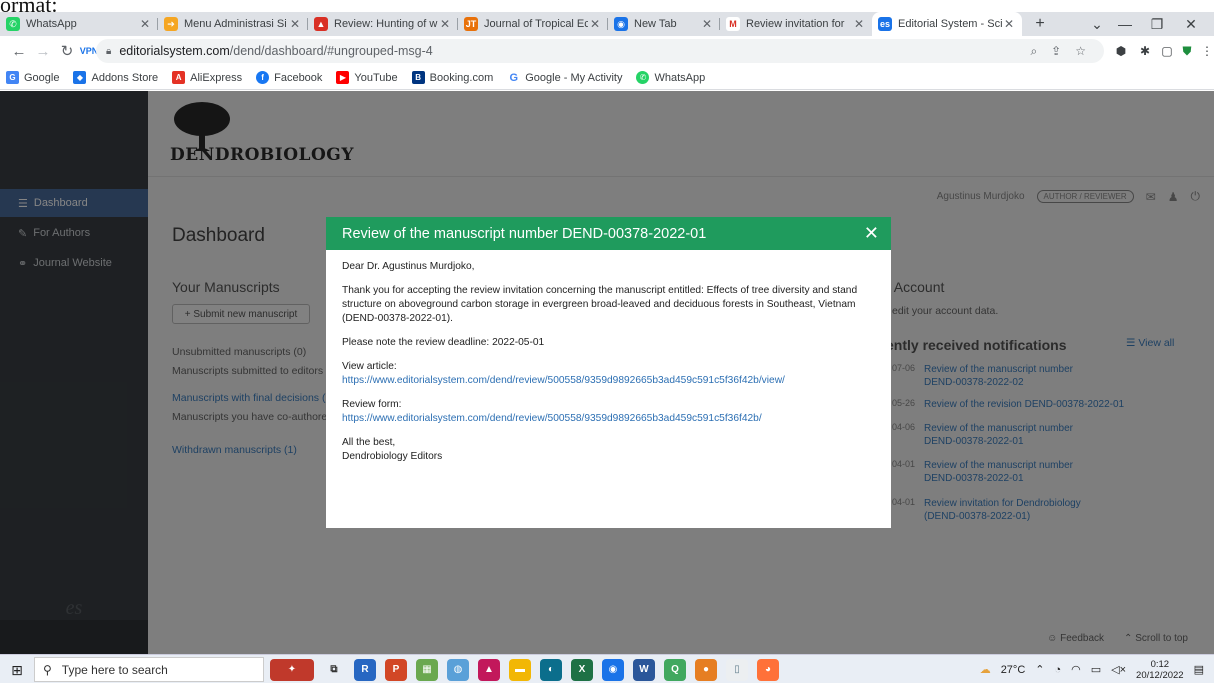  I want to click on excel-icon: X, so click(582, 669).